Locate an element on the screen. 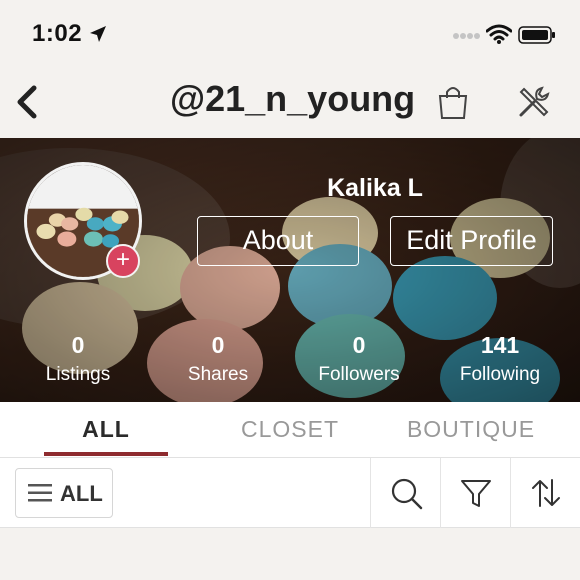  about-button: About is located at coordinates (278, 241).